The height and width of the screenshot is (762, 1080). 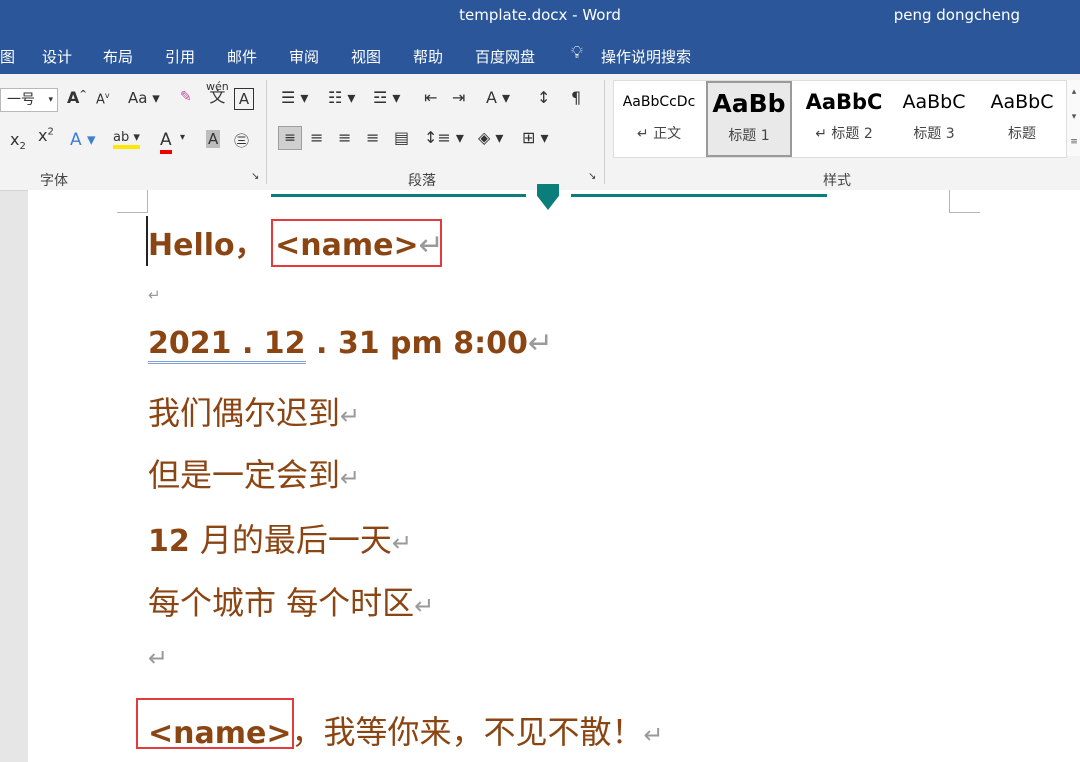 What do you see at coordinates (290, 540) in the screenshot?
I see `line3-text: 月的最后一天` at bounding box center [290, 540].